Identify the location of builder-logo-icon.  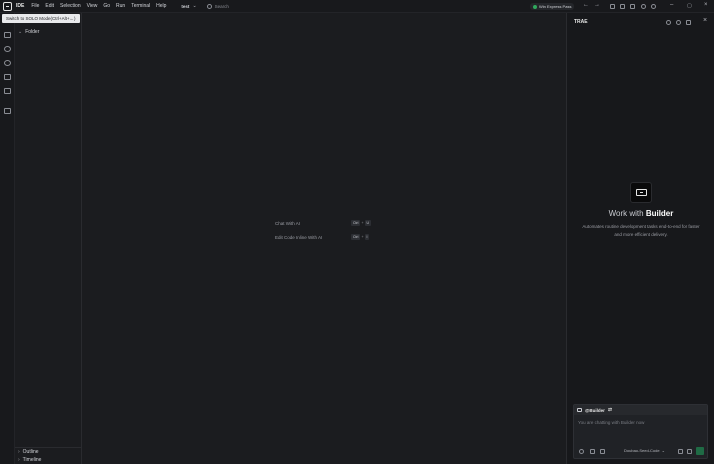
(641, 192).